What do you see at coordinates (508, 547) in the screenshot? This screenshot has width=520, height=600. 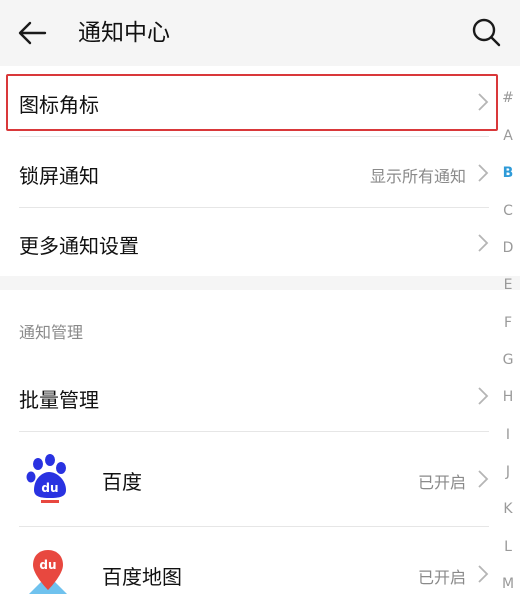 I see `index-letter: L` at bounding box center [508, 547].